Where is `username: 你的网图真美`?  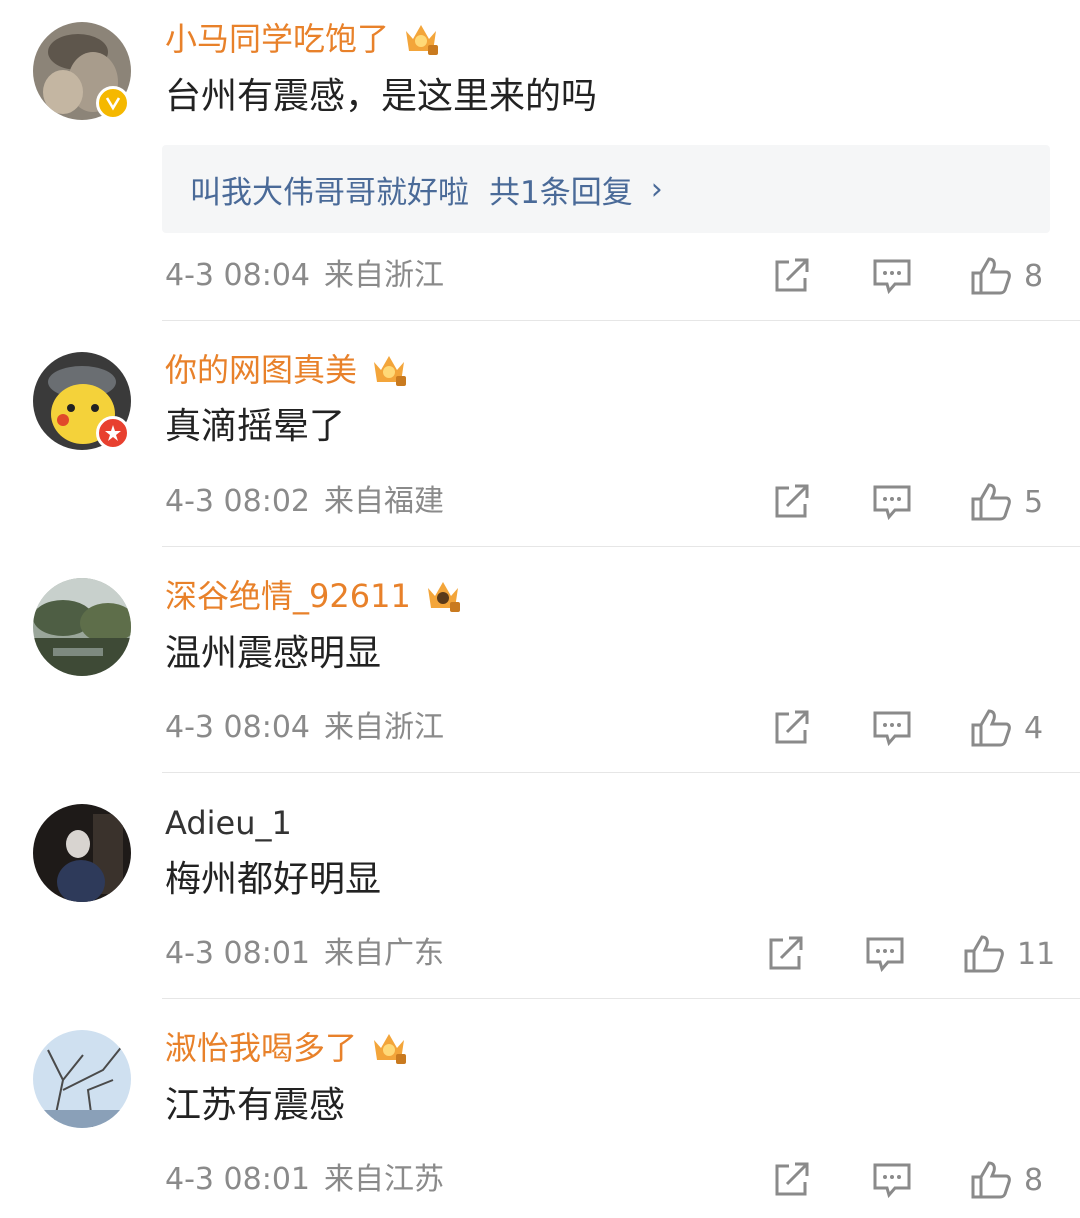
username: 你的网图真美 is located at coordinates (287, 370).